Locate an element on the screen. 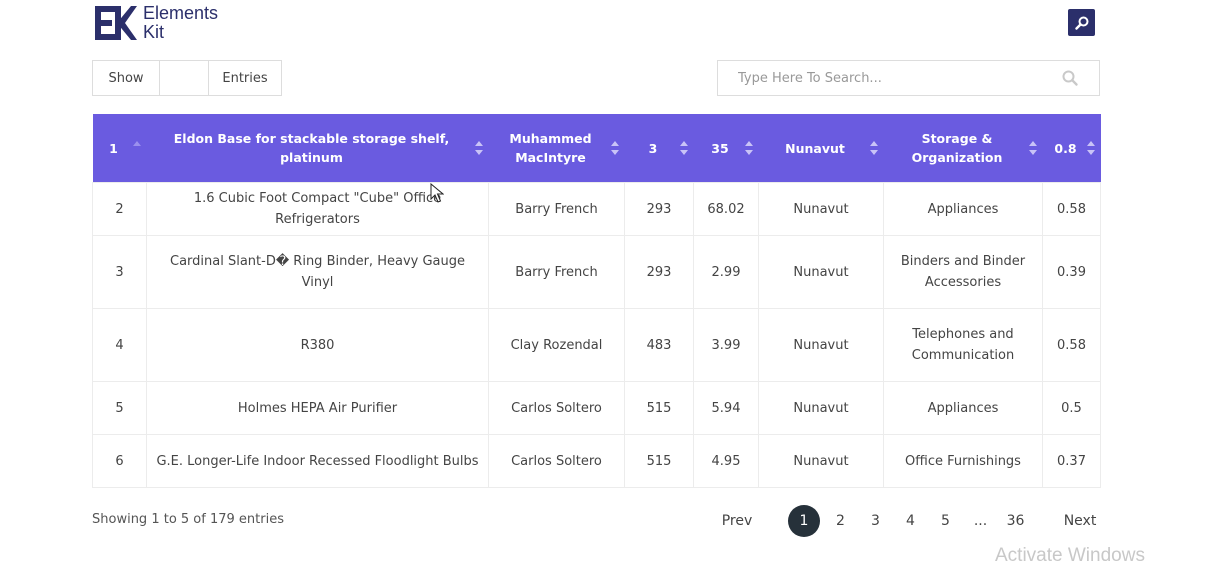 The height and width of the screenshot is (561, 1217). column-header-6: Nunavut is located at coordinates (821, 148).